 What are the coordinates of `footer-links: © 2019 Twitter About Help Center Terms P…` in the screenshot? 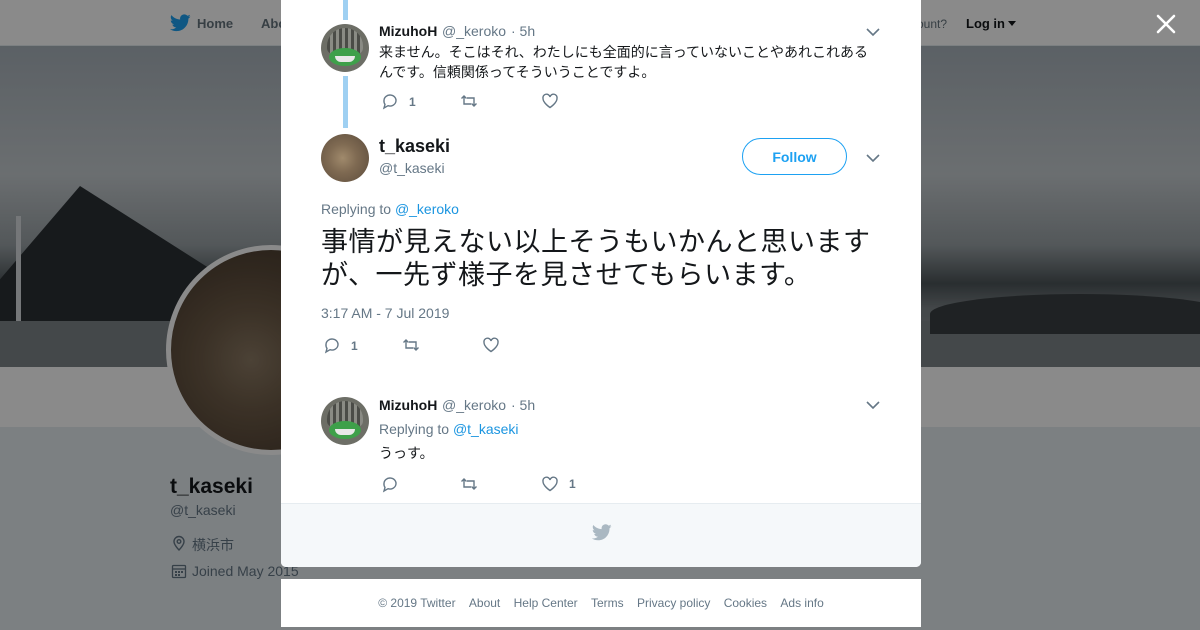 It's located at (601, 603).